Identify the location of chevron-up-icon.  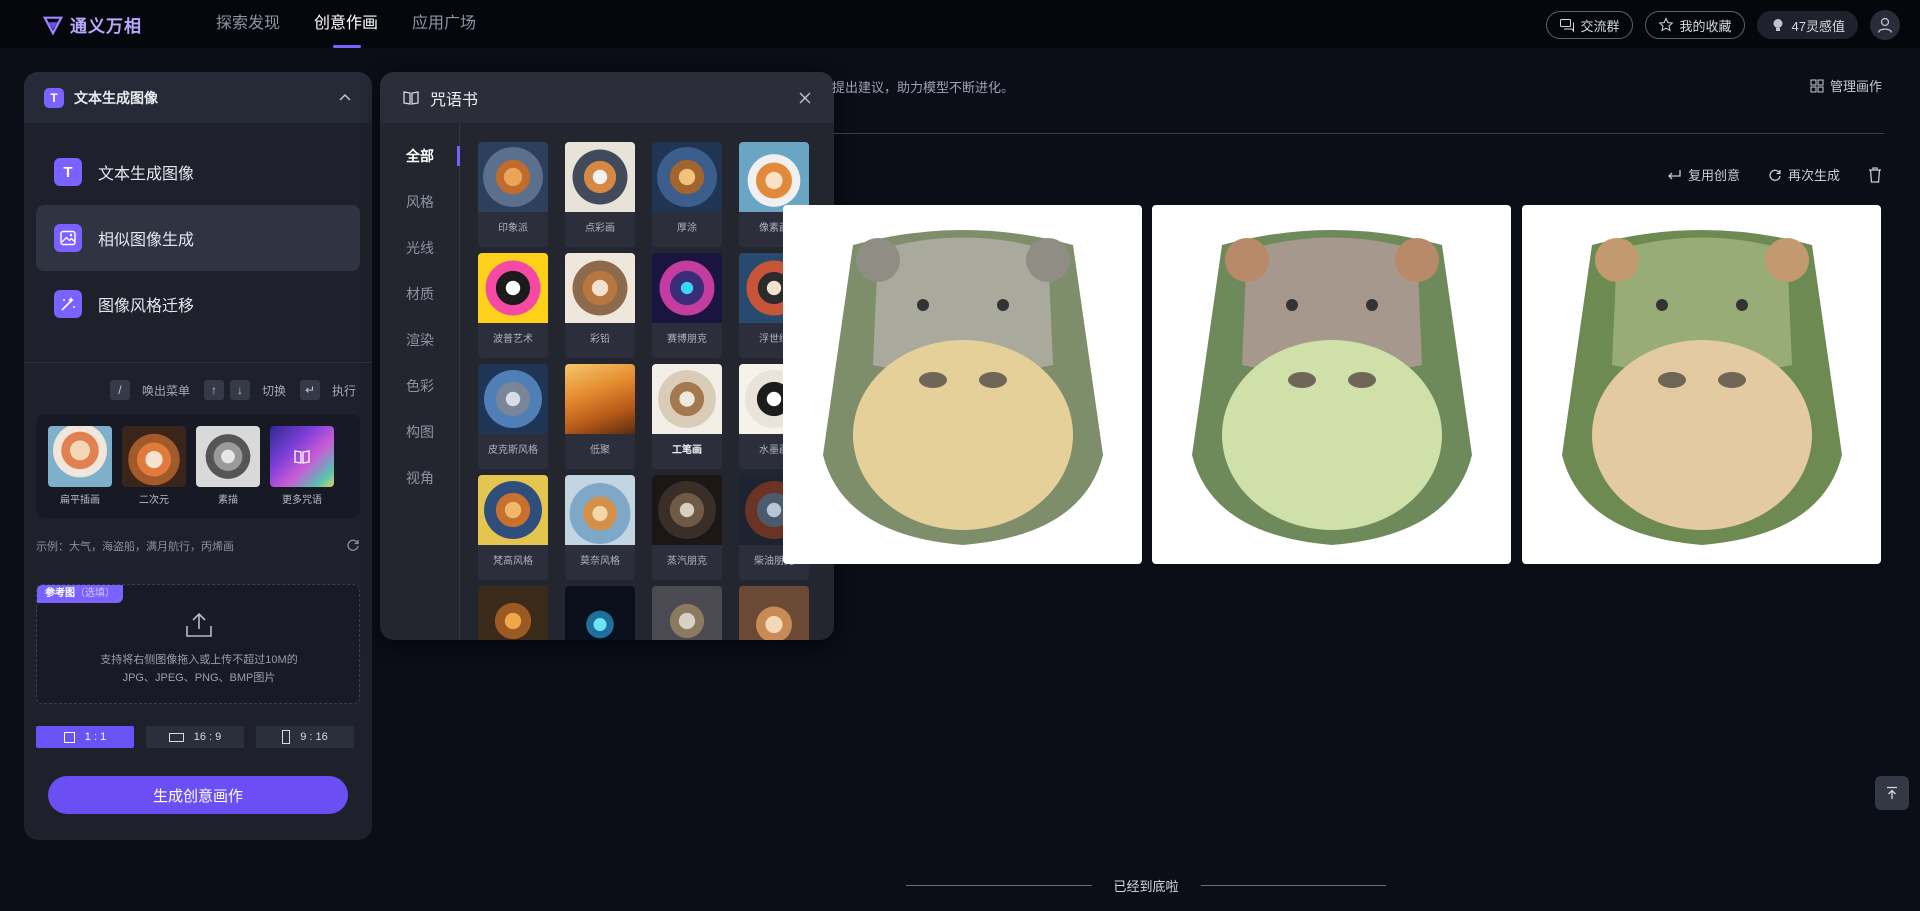
(345, 98).